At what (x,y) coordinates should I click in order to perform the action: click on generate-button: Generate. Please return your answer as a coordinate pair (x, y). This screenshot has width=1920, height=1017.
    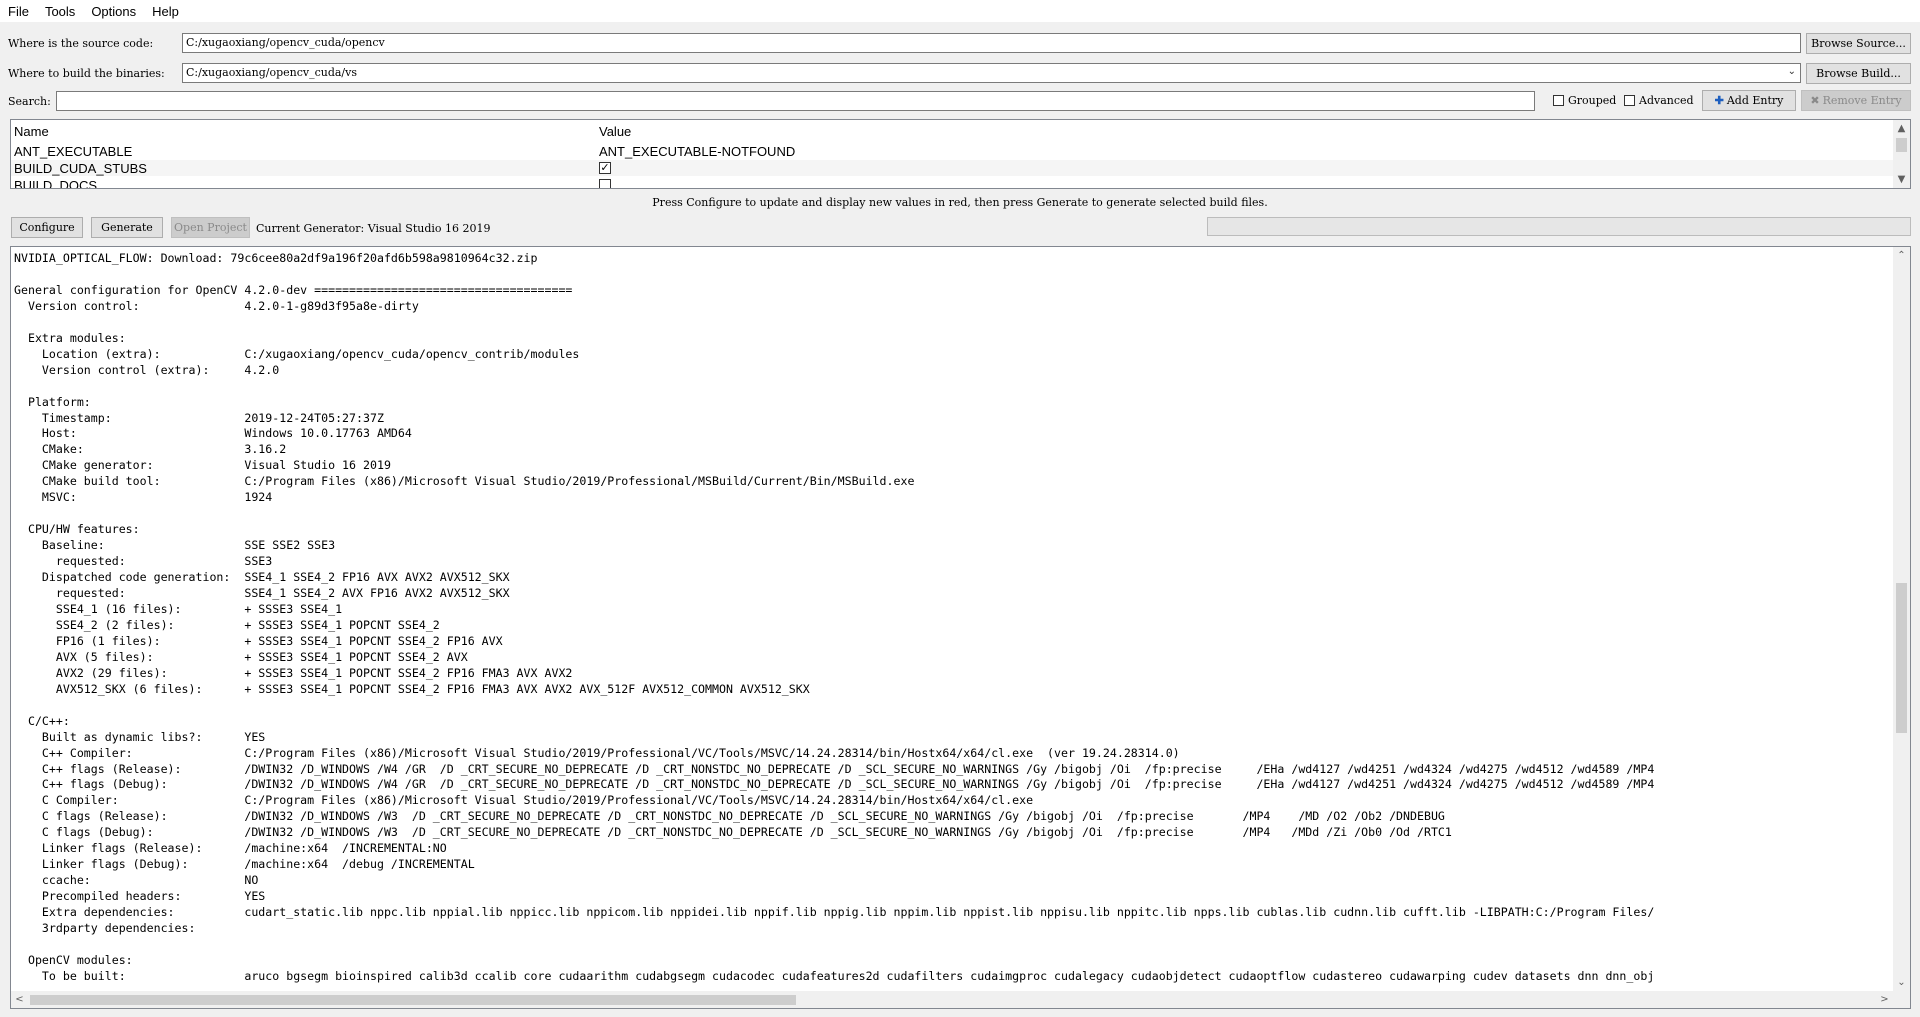
    Looking at the image, I should click on (127, 227).